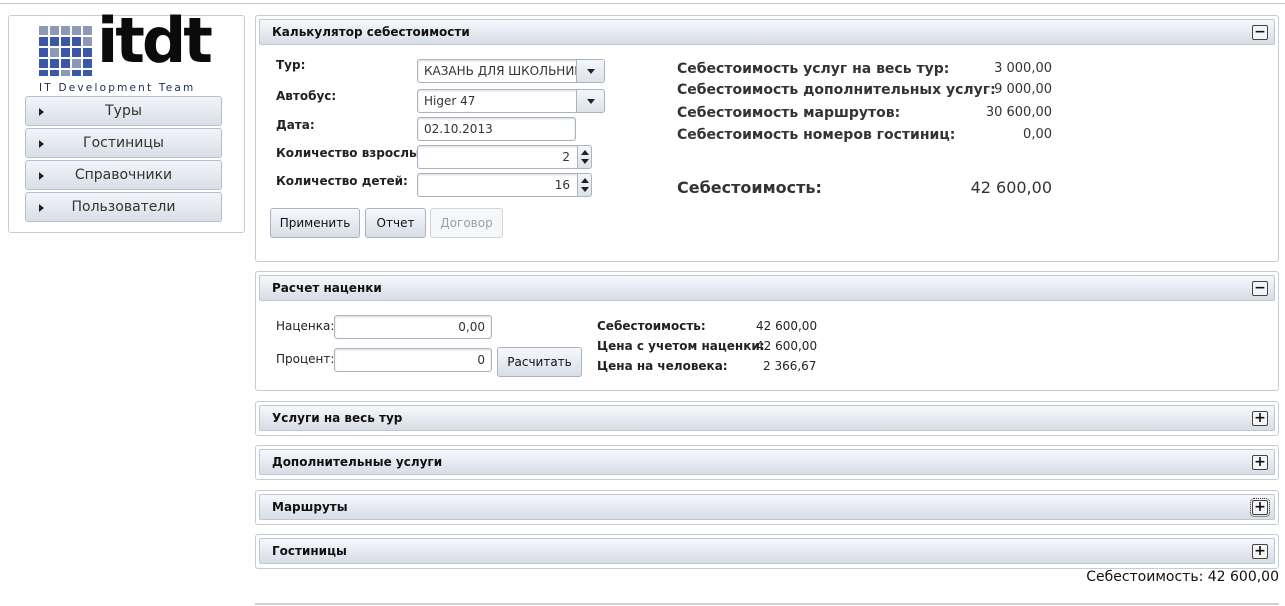  What do you see at coordinates (395, 223) in the screenshot?
I see `report-button: Отчет` at bounding box center [395, 223].